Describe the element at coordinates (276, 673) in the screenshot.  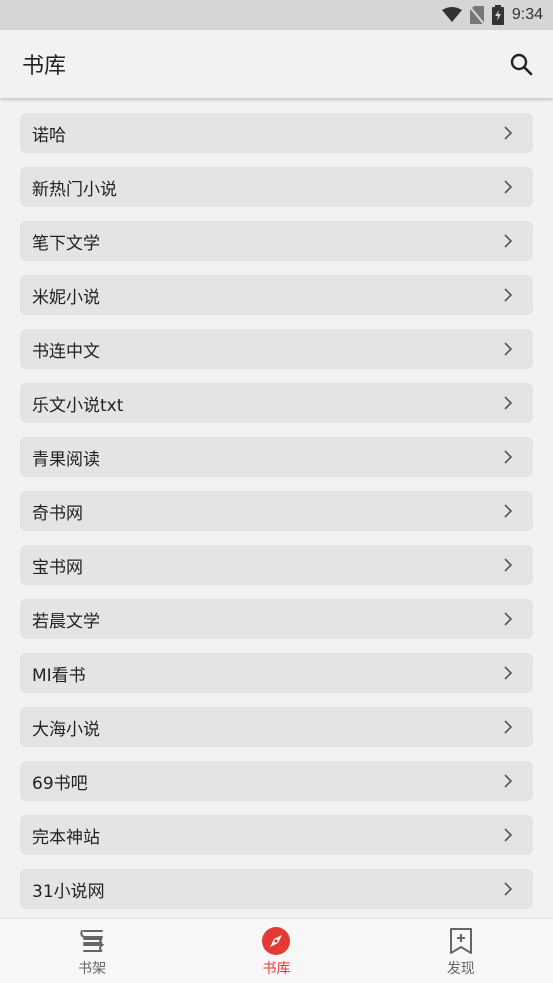
I see `list-item: MI看书` at that location.